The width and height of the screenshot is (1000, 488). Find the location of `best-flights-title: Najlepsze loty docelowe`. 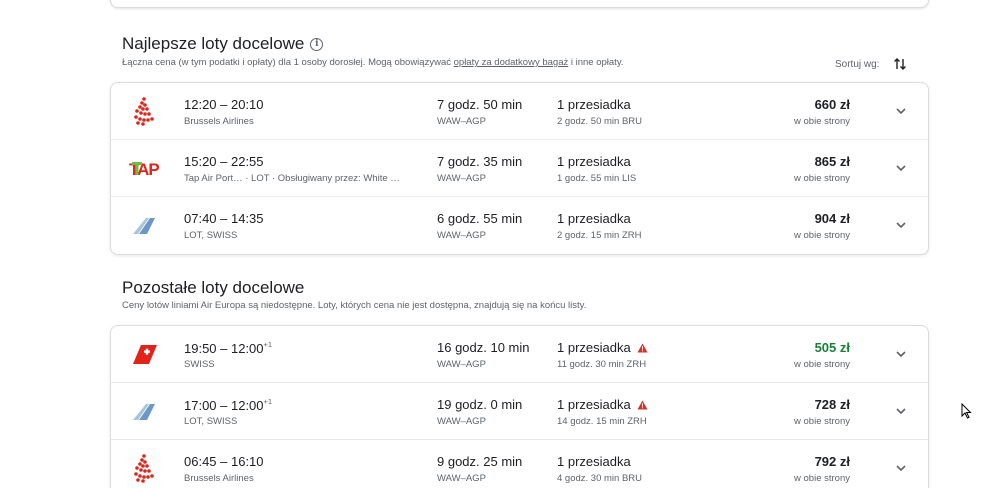

best-flights-title: Najlepsze loty docelowe is located at coordinates (213, 43).